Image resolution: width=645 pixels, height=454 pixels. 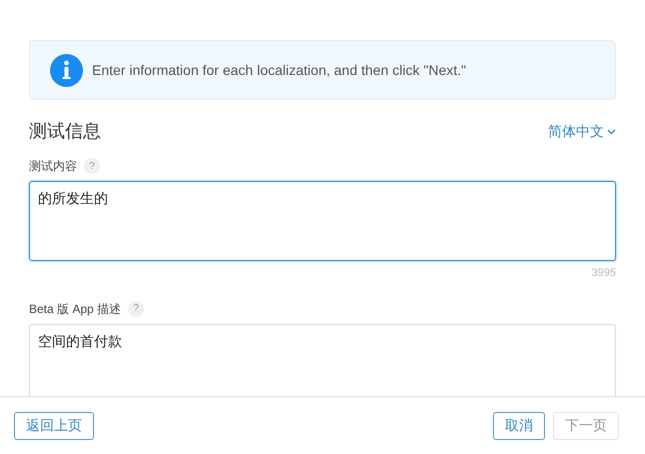 I want to click on field-label: Beta 版 App 描述, so click(x=75, y=309).